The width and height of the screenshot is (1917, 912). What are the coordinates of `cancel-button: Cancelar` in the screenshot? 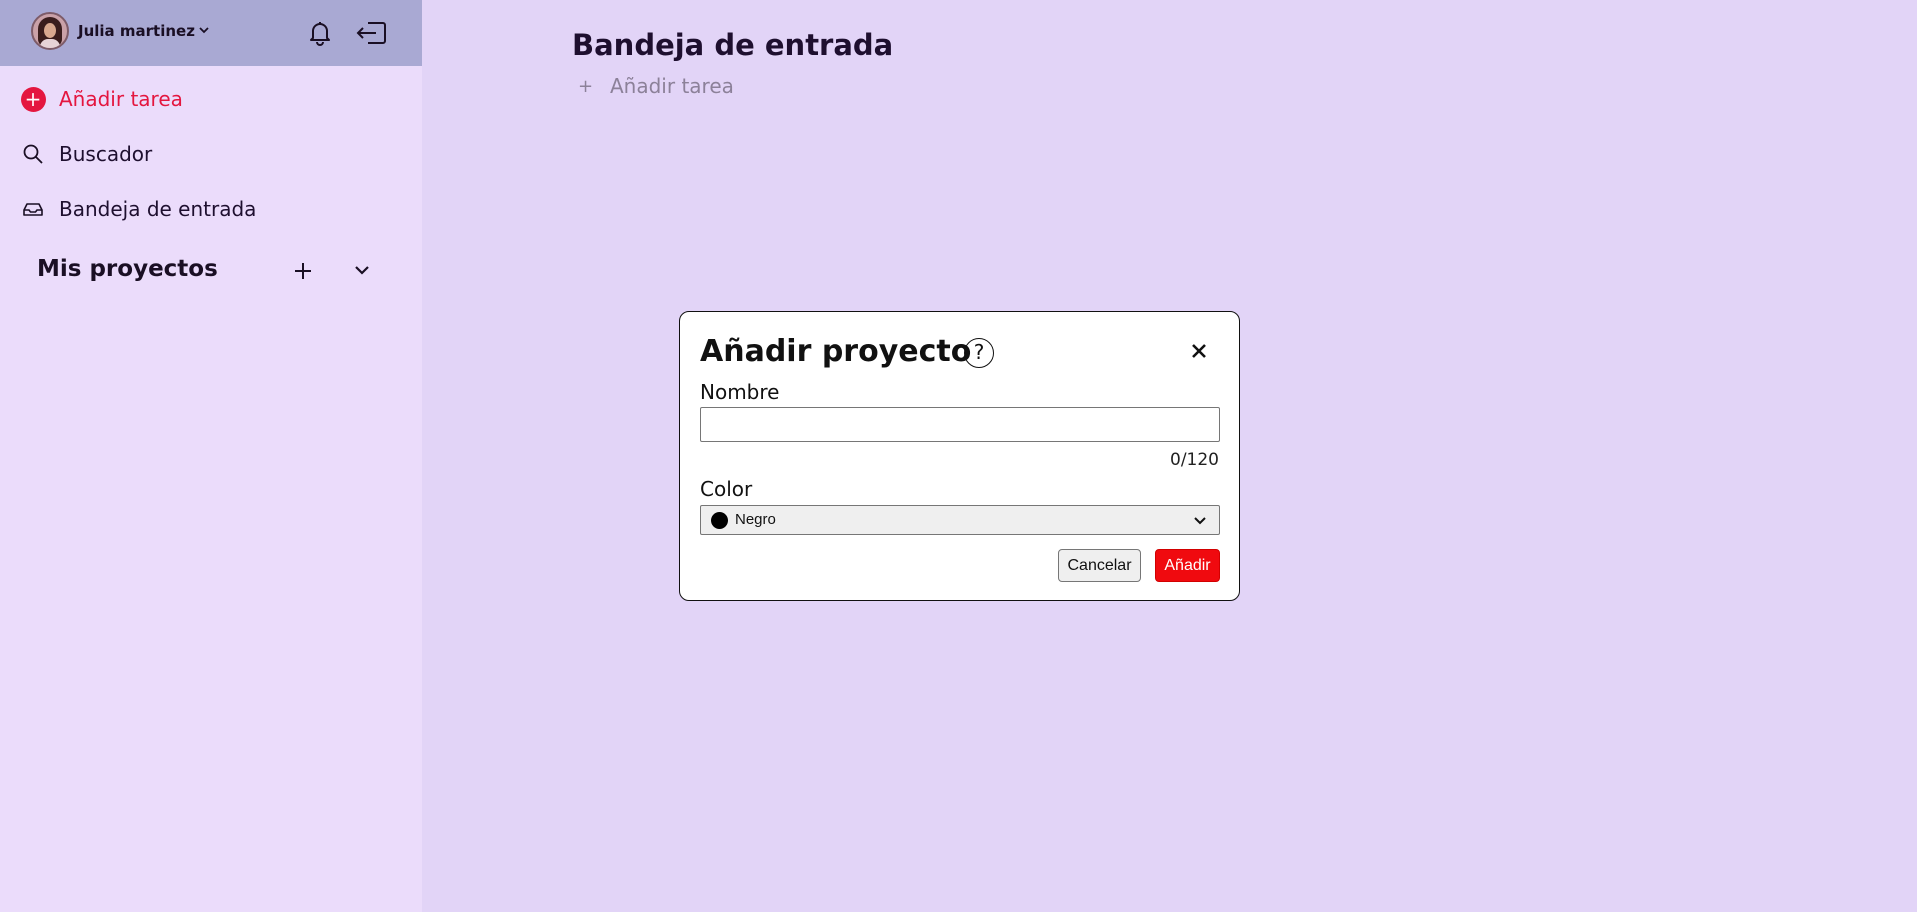 It's located at (1099, 565).